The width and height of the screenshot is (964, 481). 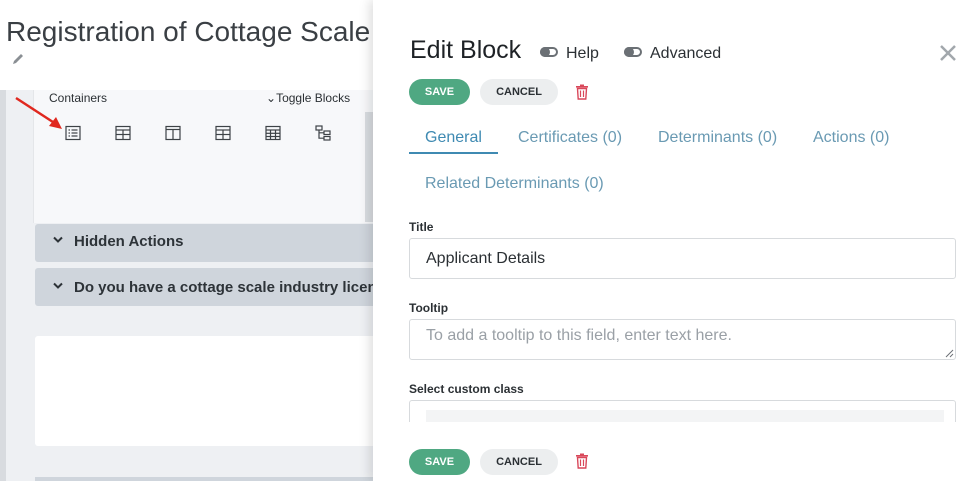 What do you see at coordinates (570, 138) in the screenshot?
I see `tab-certificates: Certificates (0)` at bounding box center [570, 138].